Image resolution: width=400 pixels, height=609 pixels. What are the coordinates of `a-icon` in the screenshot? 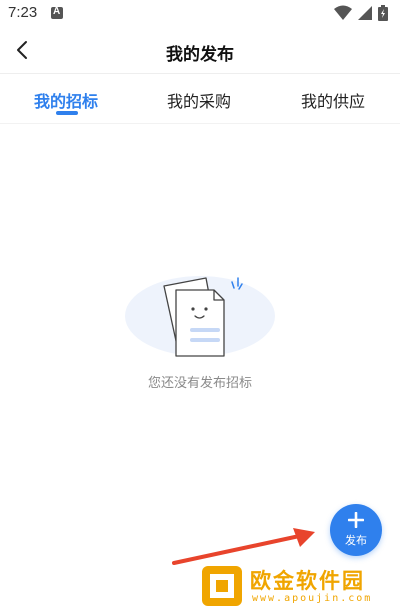 It's located at (57, 12).